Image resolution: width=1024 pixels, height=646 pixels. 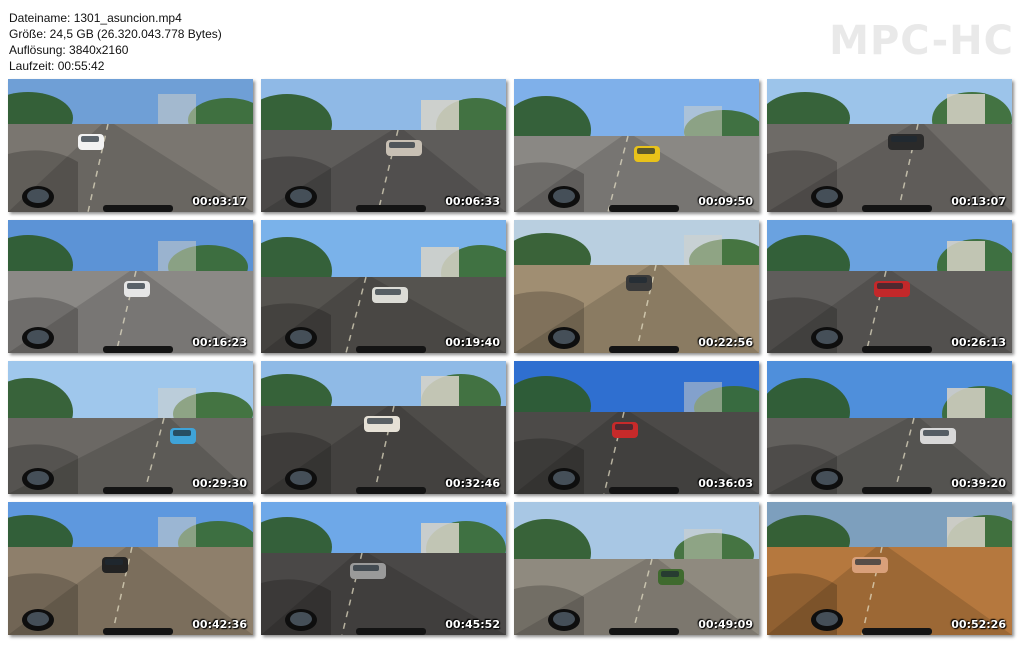 What do you see at coordinates (472, 342) in the screenshot?
I see `timestamp-label: 00:19:40` at bounding box center [472, 342].